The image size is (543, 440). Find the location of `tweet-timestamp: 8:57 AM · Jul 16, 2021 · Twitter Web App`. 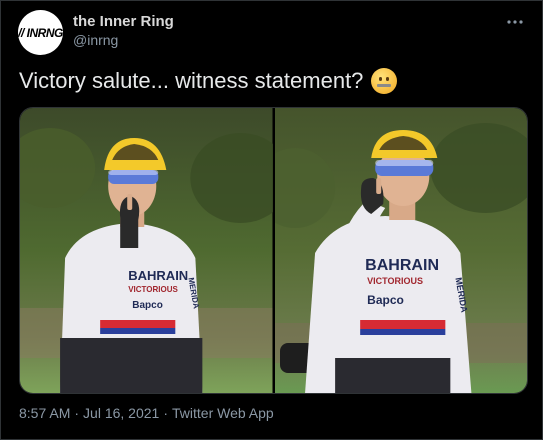

tweet-timestamp: 8:57 AM · Jul 16, 2021 · Twitter Web App is located at coordinates (146, 413).